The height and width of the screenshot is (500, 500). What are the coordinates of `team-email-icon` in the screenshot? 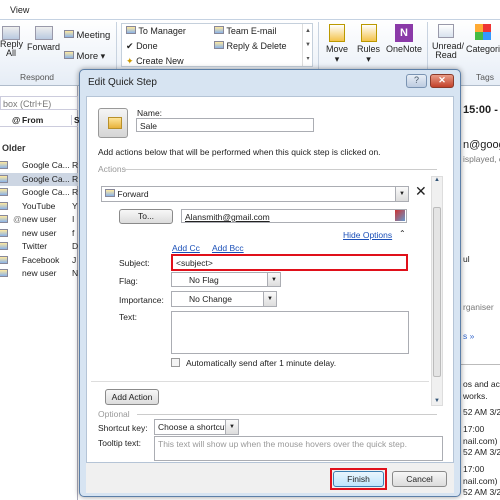 It's located at (219, 30).